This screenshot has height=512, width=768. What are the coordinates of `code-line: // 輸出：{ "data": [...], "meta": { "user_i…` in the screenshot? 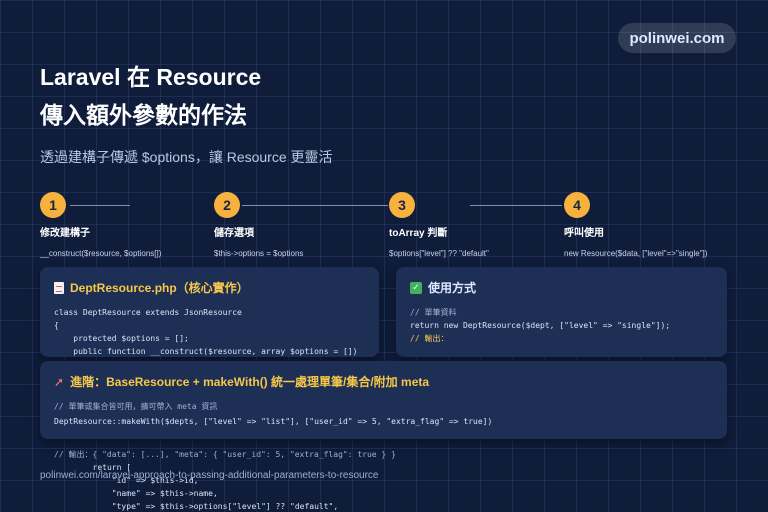 It's located at (225, 454).